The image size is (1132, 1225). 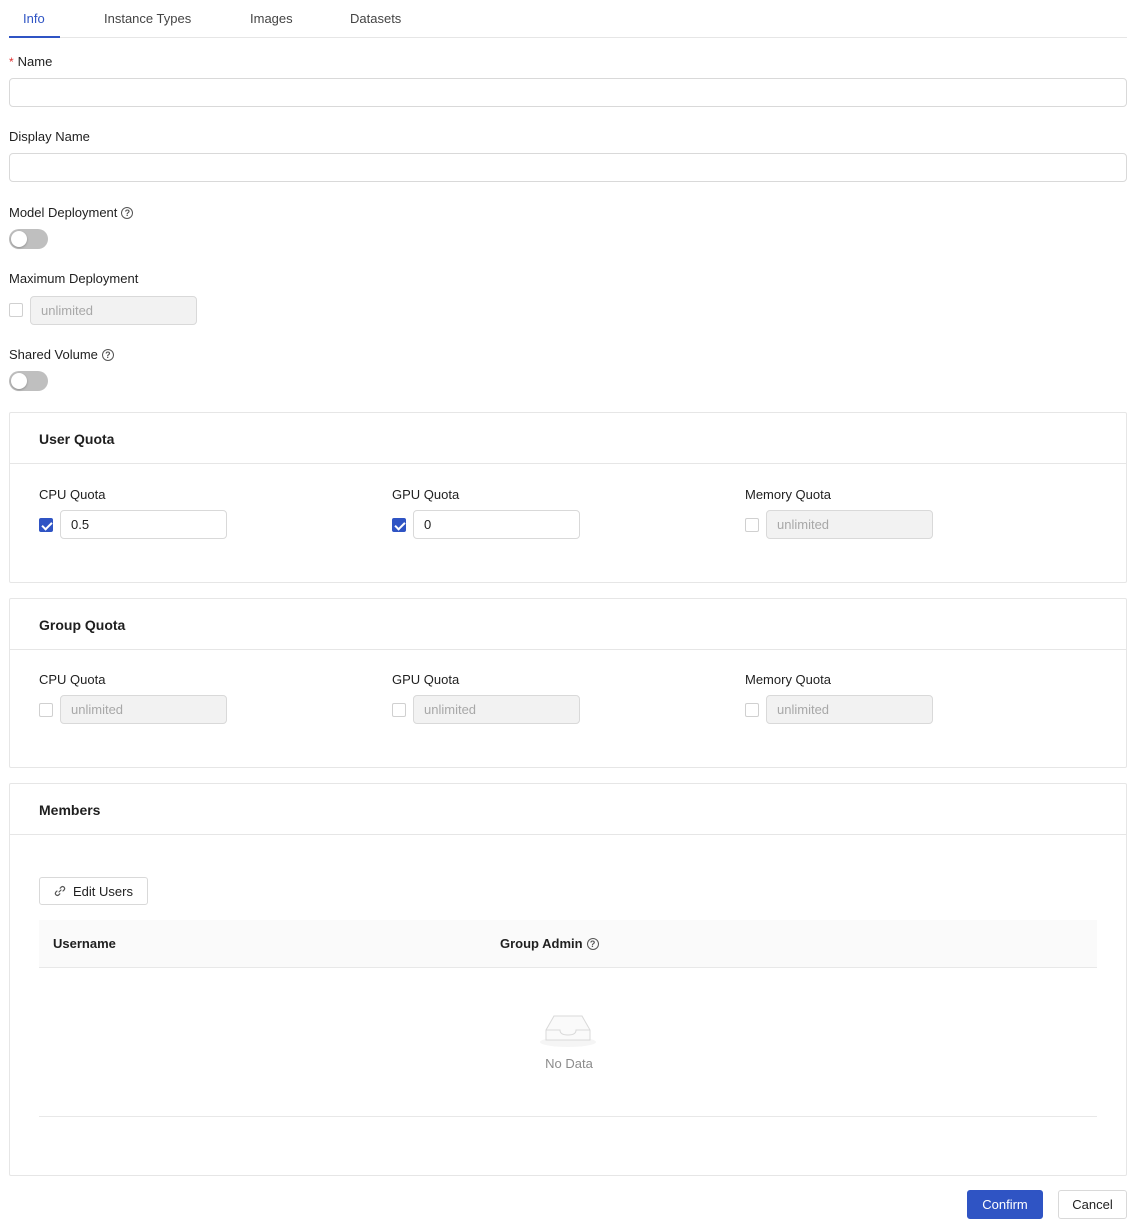 I want to click on group-gpu-quota-input, so click(x=496, y=709).